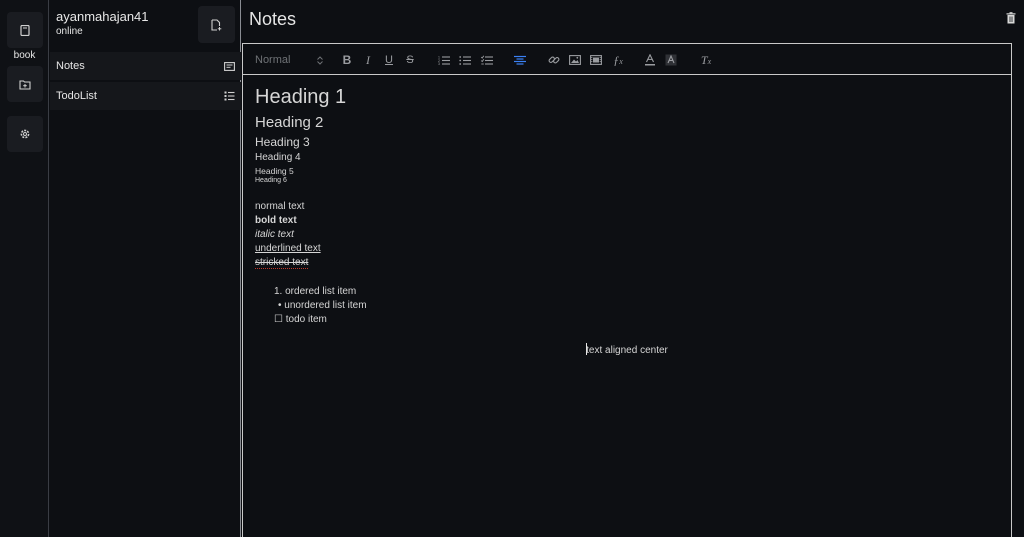 Image resolution: width=1024 pixels, height=537 pixels. I want to click on ordered-list-icon: 123, so click(444, 60).